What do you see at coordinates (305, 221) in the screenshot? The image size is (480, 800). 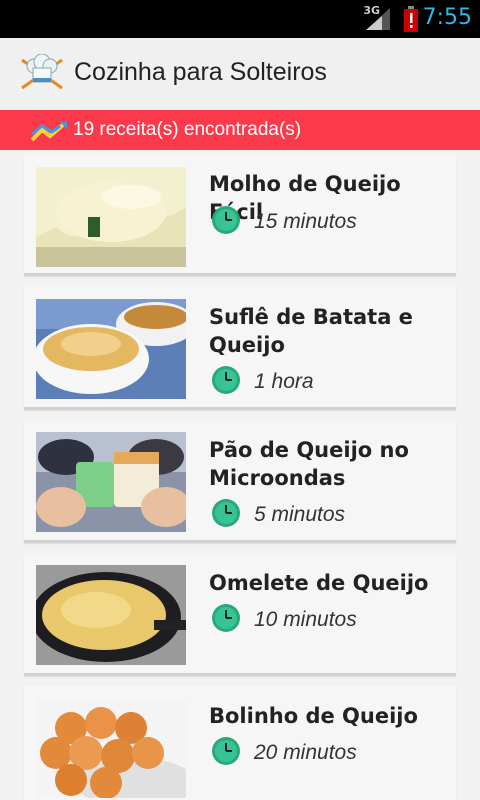 I see `recipe-time: 15 minutos` at bounding box center [305, 221].